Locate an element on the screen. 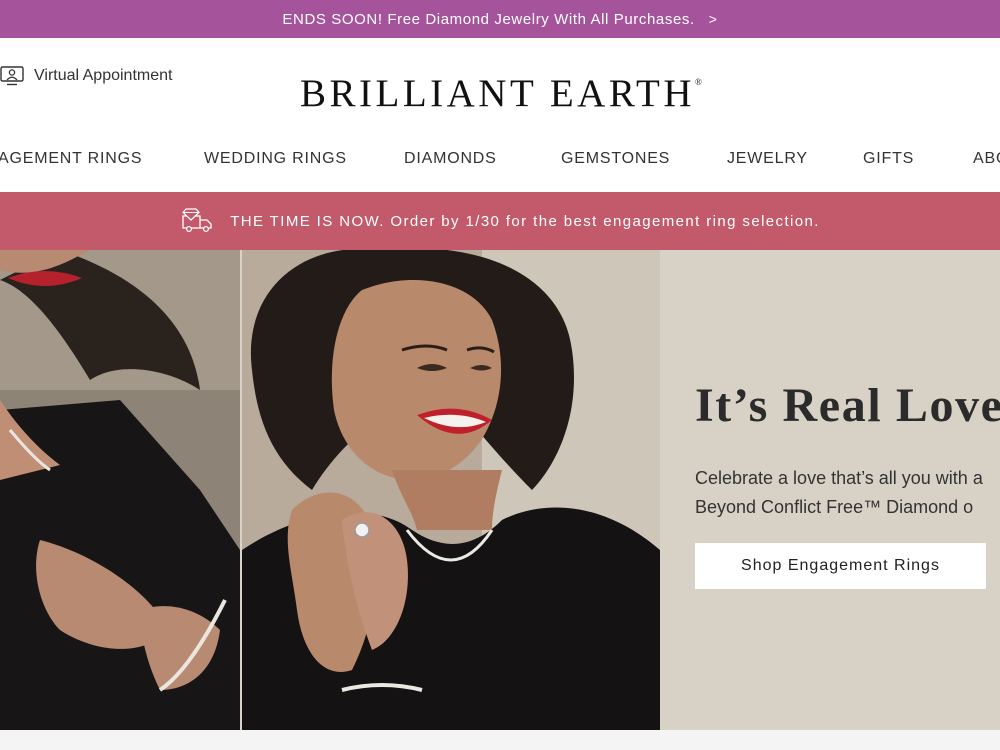 The width and height of the screenshot is (1000, 750). virtual-appointment-label: Virtual Appointment is located at coordinates (103, 76).